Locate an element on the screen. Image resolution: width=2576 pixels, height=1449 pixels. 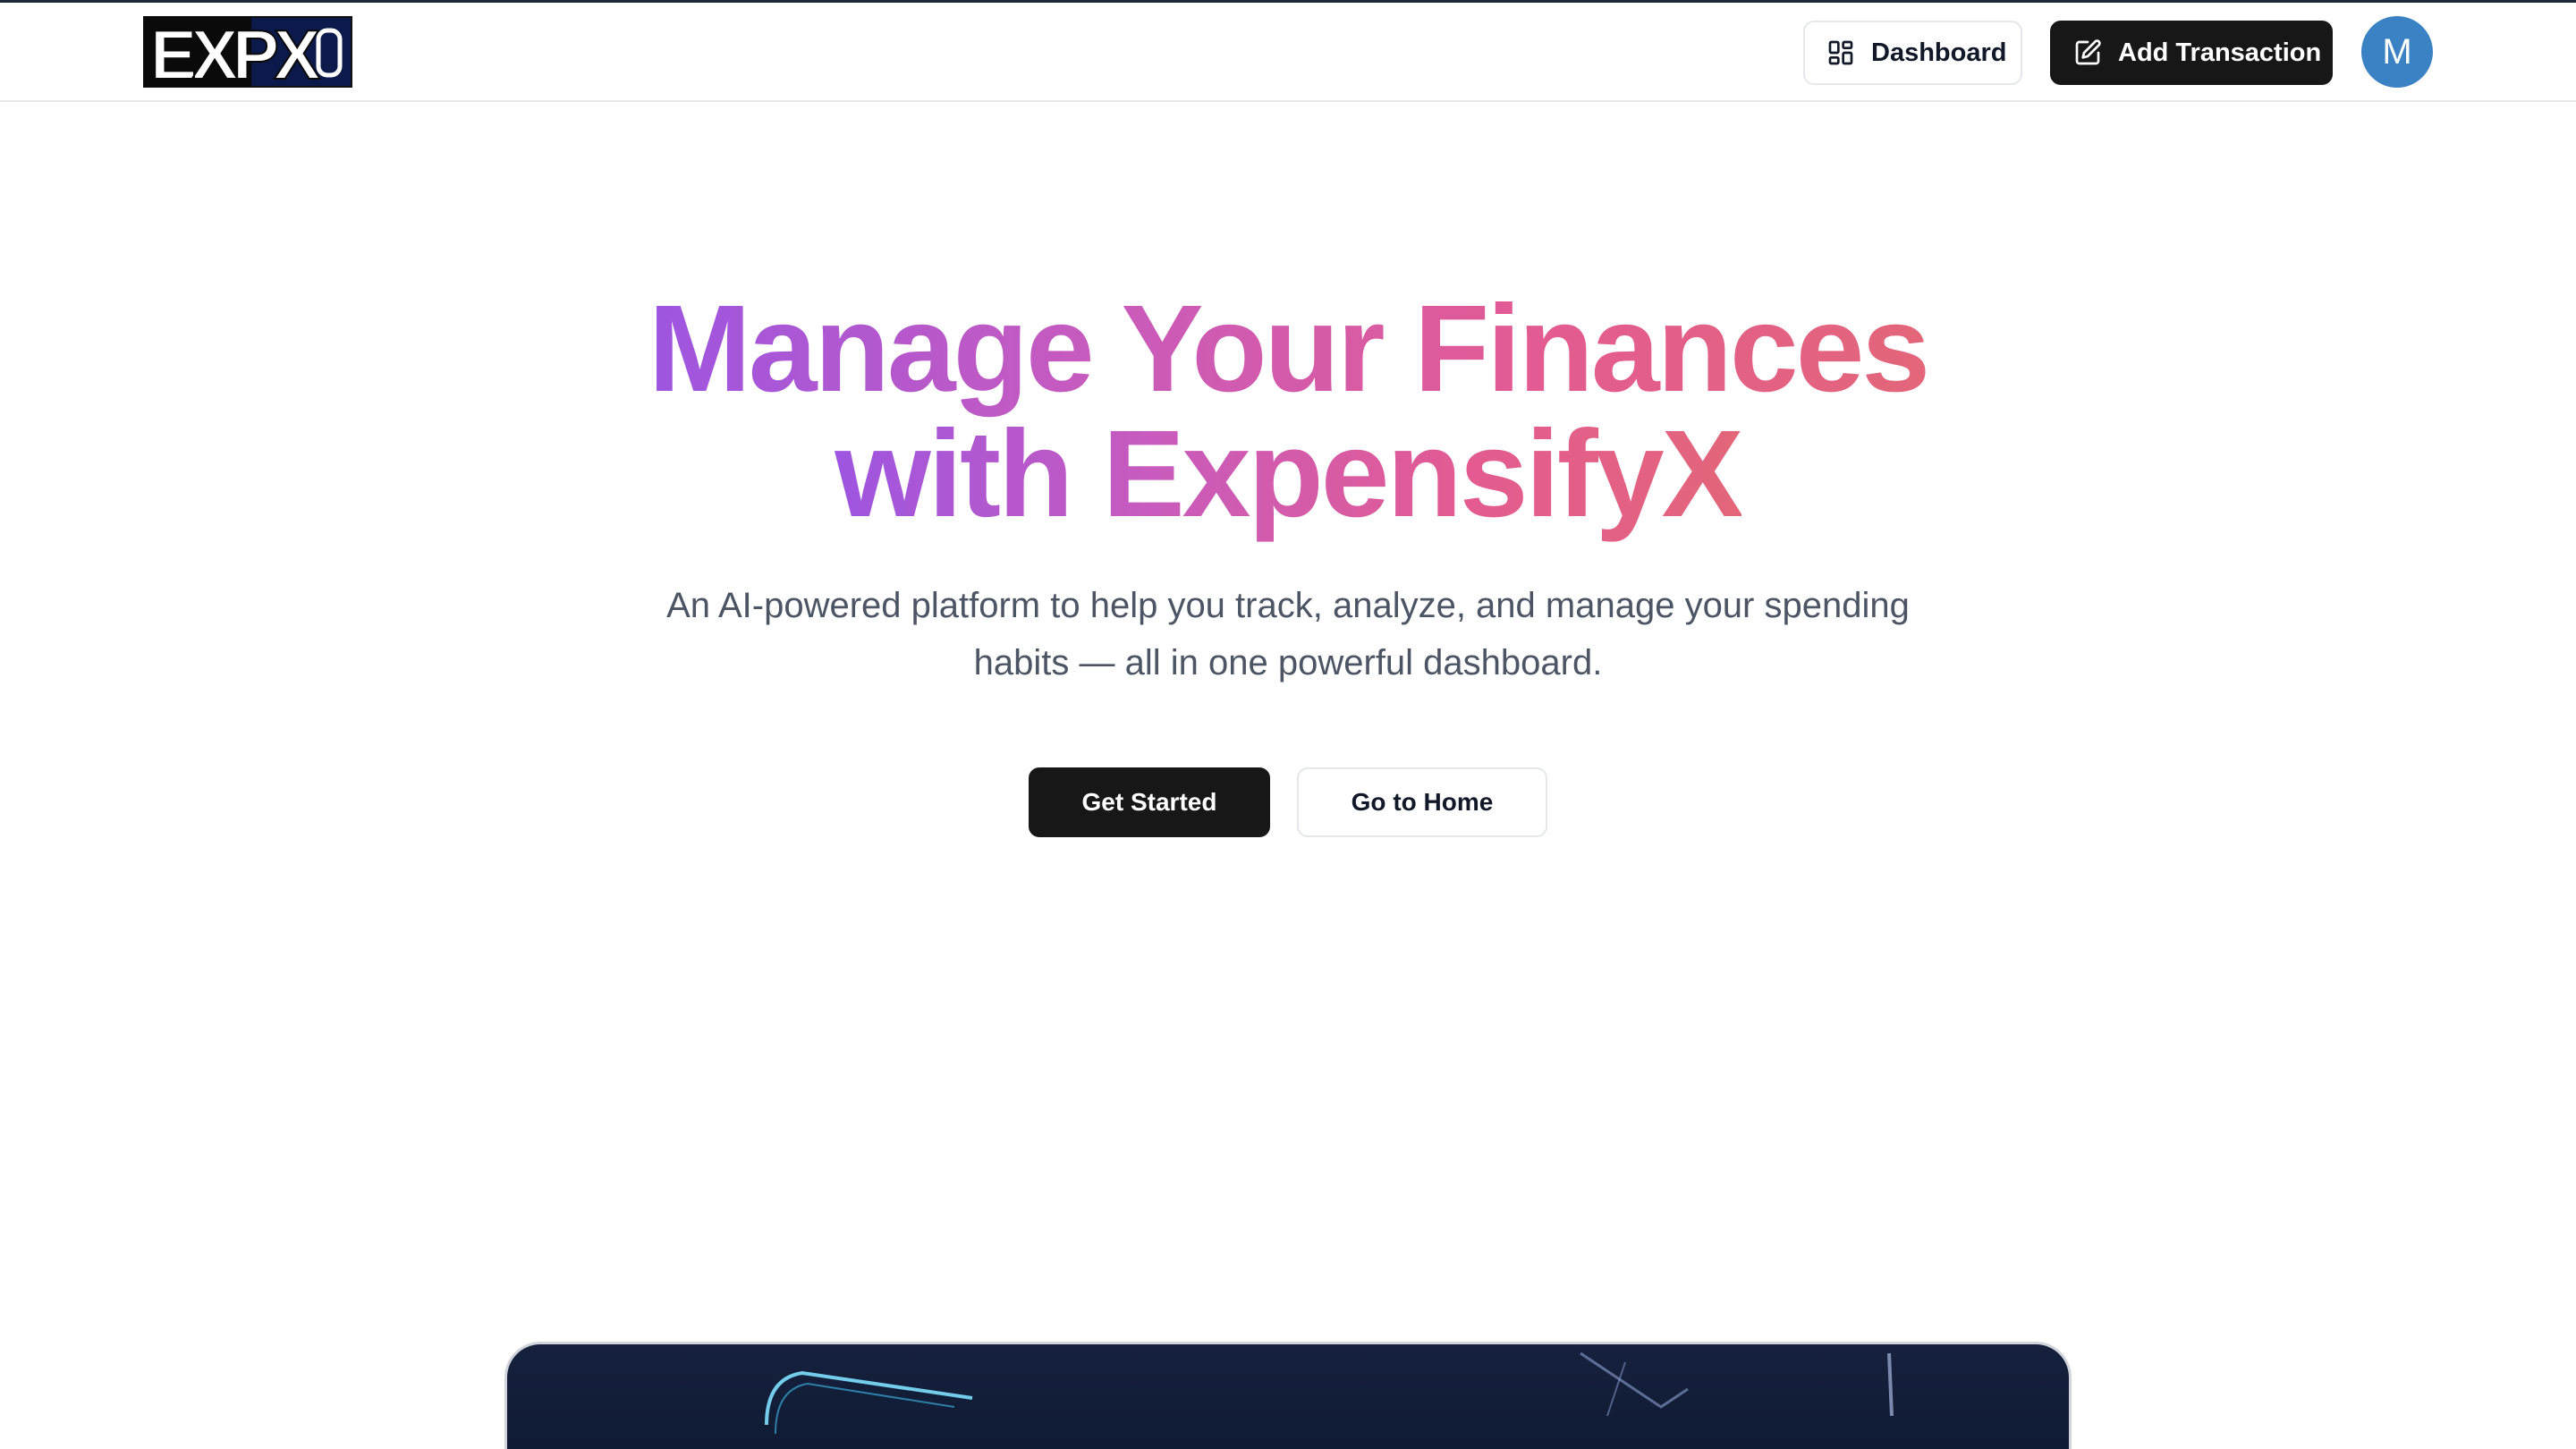
dashboard-preview-image is located at coordinates (1288, 1395).